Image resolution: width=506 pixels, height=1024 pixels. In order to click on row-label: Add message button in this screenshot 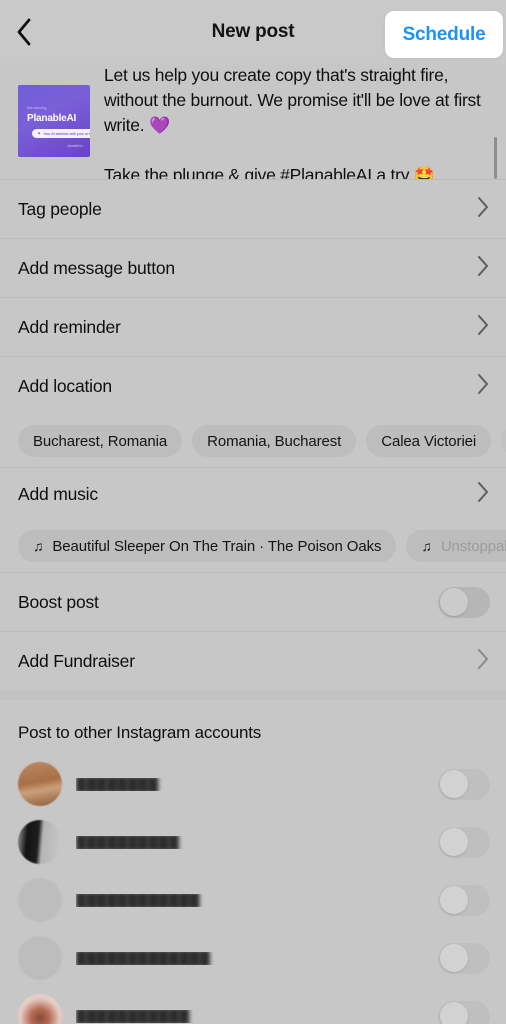, I will do `click(96, 267)`.